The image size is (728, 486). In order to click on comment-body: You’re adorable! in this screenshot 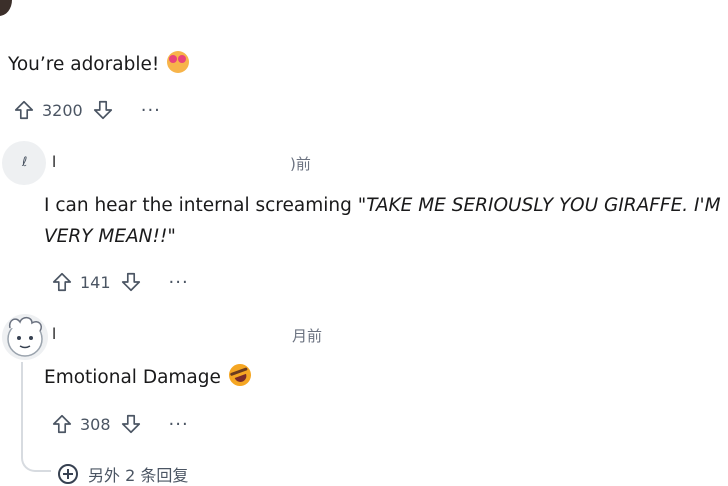, I will do `click(99, 65)`.